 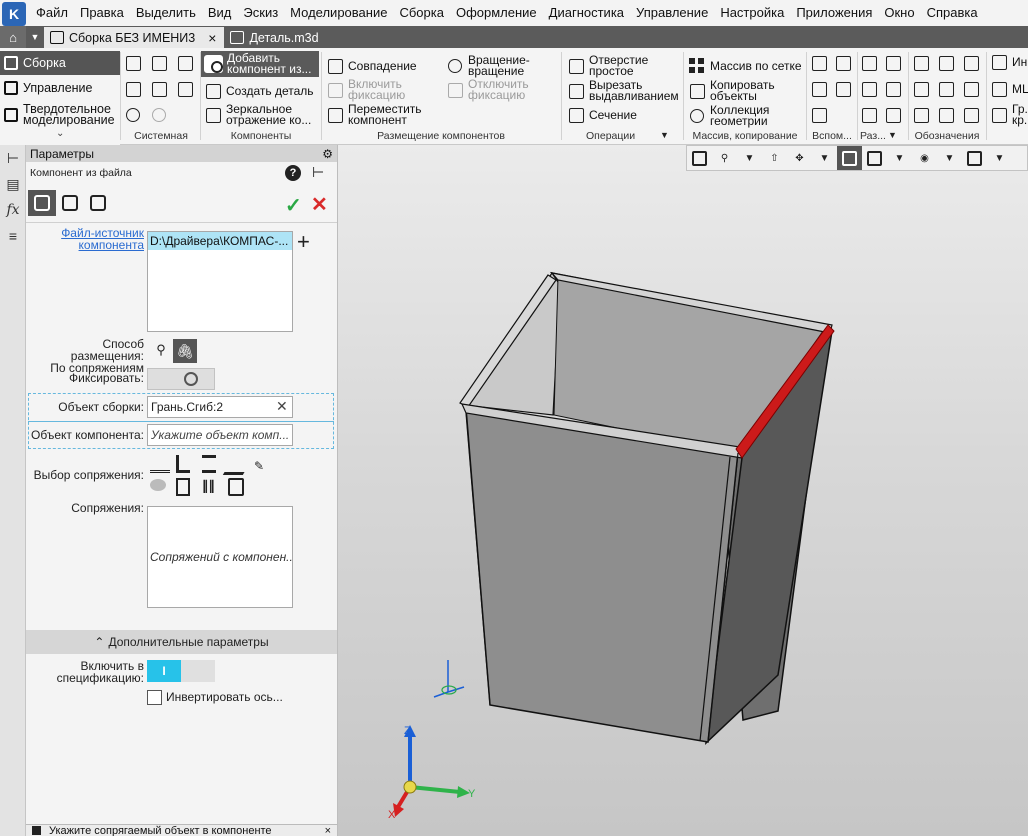 I want to click on diameter-dimension-icon, so click(x=893, y=63).